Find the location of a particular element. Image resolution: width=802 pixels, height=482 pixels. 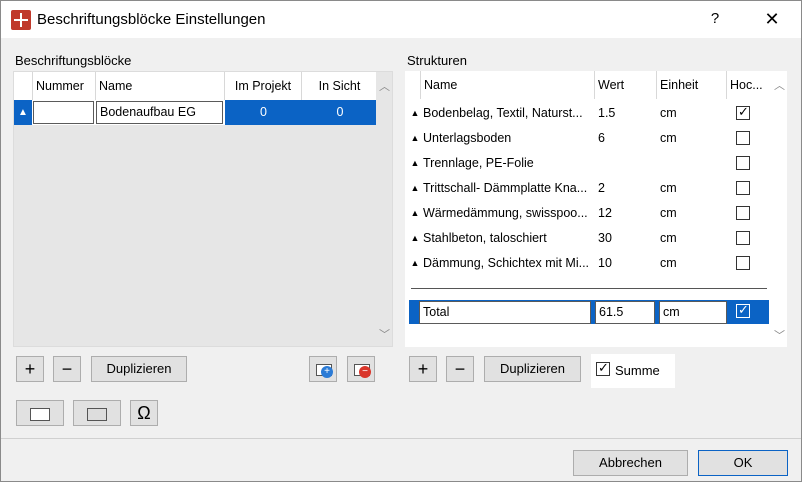

summe-toggle: Summe is located at coordinates (633, 371).